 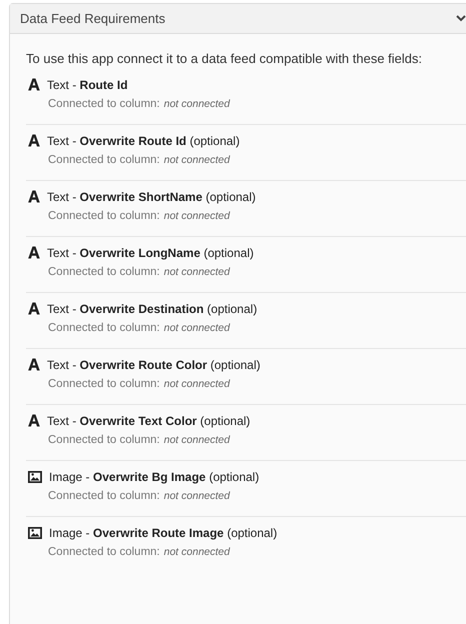 I want to click on field-label: Text - Overwrite Route Id (optional), so click(x=143, y=140).